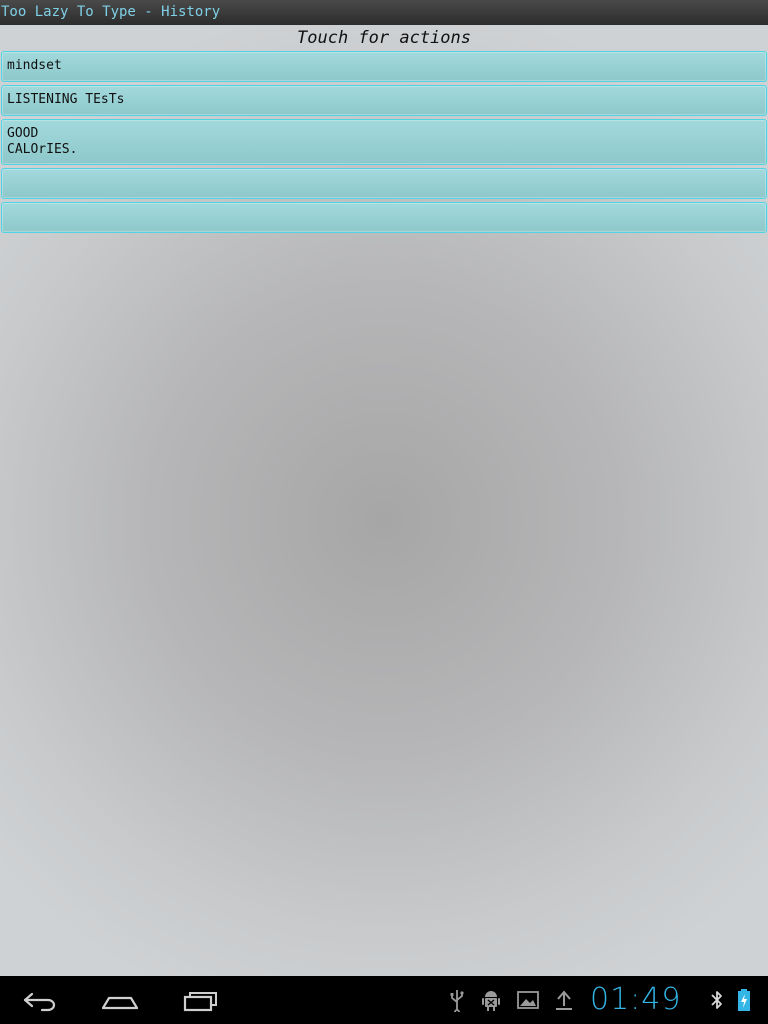  I want to click on title-bar: Too Lazy To Type - History, so click(384, 12).